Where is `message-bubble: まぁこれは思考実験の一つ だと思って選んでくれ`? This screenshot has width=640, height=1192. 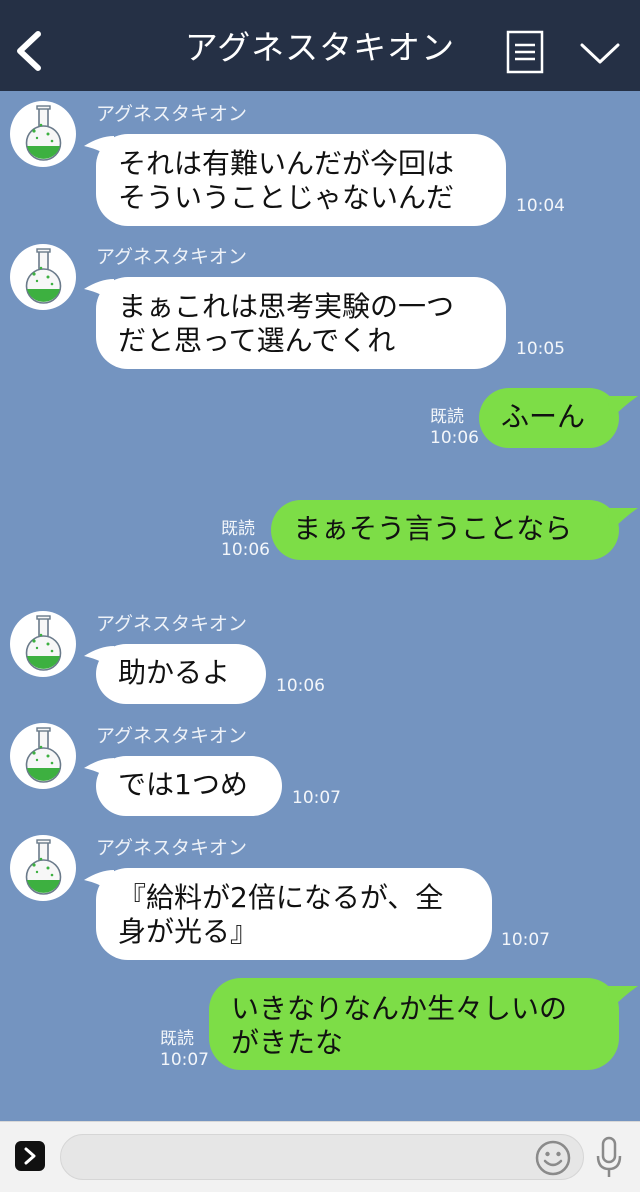
message-bubble: まぁこれは思考実験の一つ だと思って選んでくれ is located at coordinates (301, 323).